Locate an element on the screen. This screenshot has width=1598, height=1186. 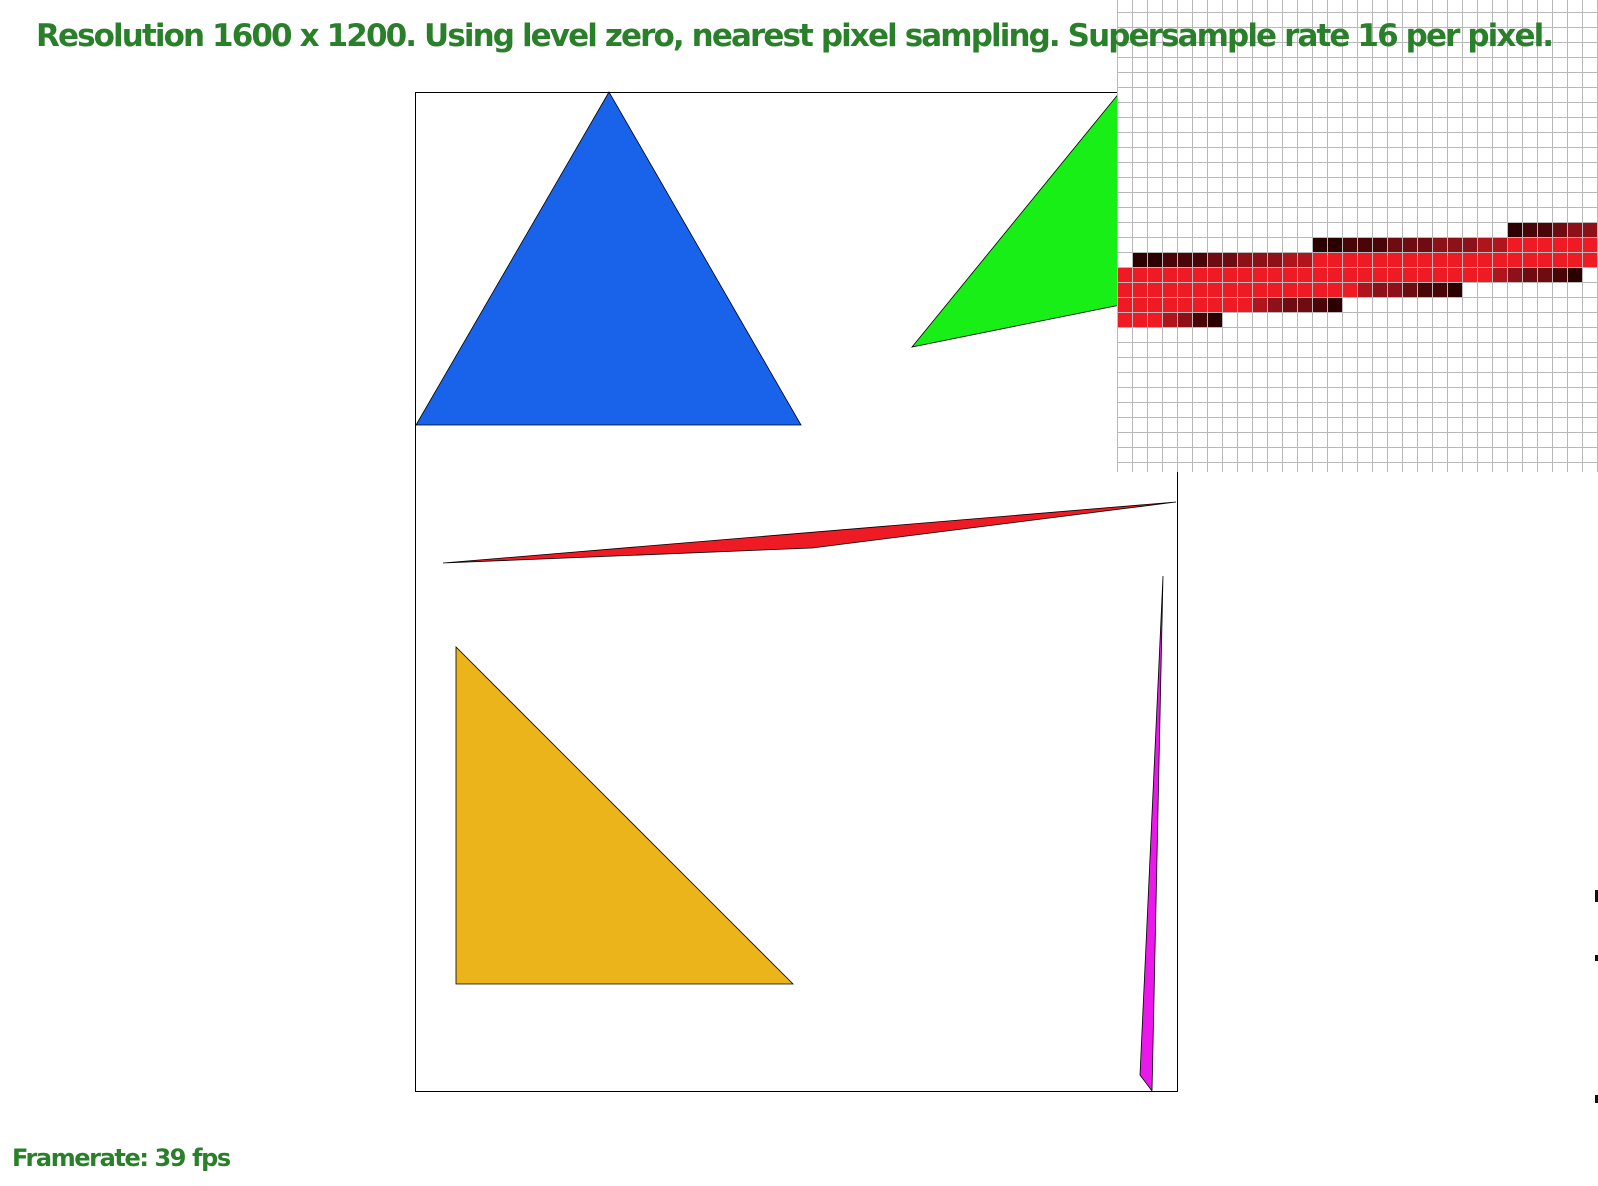
pixel-inspector-zoom is located at coordinates (1357, 236).